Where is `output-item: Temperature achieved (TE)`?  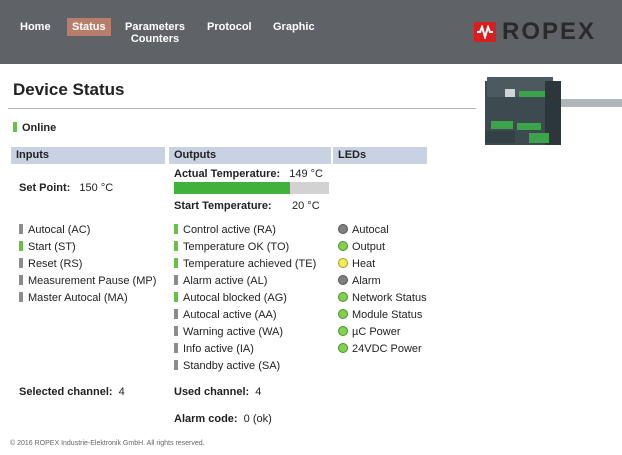
output-item: Temperature achieved (TE) is located at coordinates (245, 266).